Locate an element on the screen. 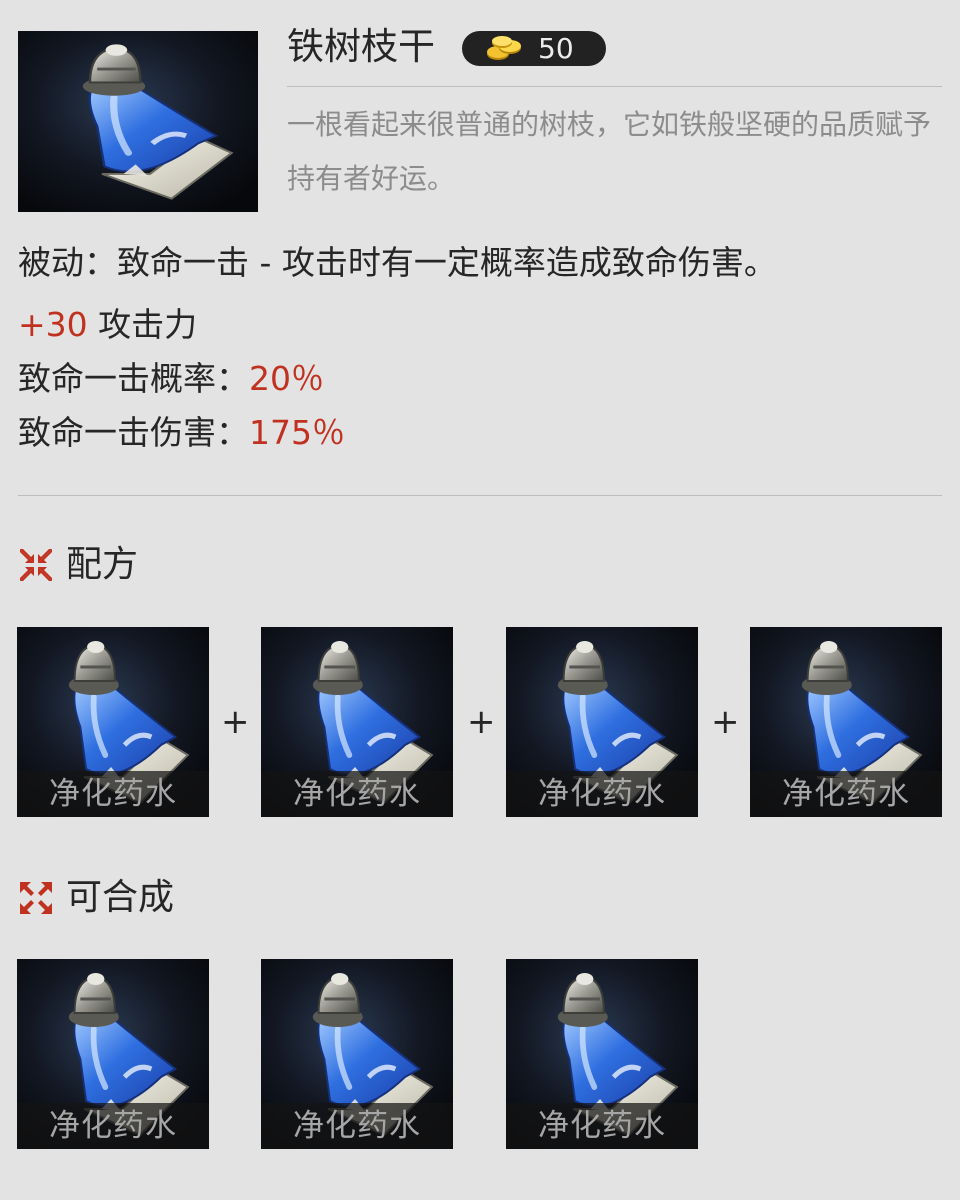  stat-attack: +30 攻击力 is located at coordinates (107, 325).